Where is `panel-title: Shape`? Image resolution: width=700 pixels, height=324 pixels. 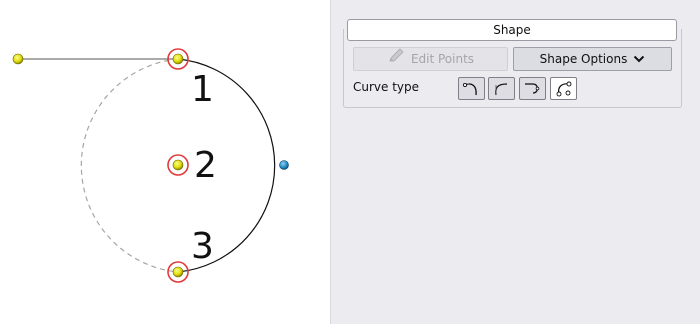
panel-title: Shape is located at coordinates (512, 30).